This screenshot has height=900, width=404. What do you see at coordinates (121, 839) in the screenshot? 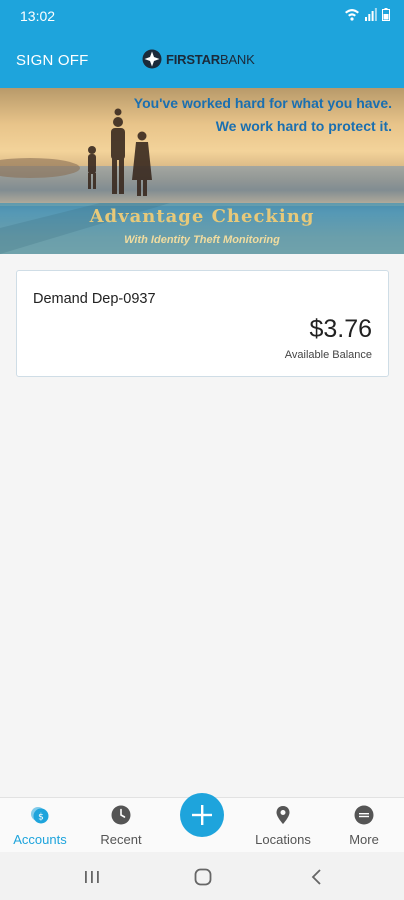
I see `nav-label-recent: Recent` at bounding box center [121, 839].